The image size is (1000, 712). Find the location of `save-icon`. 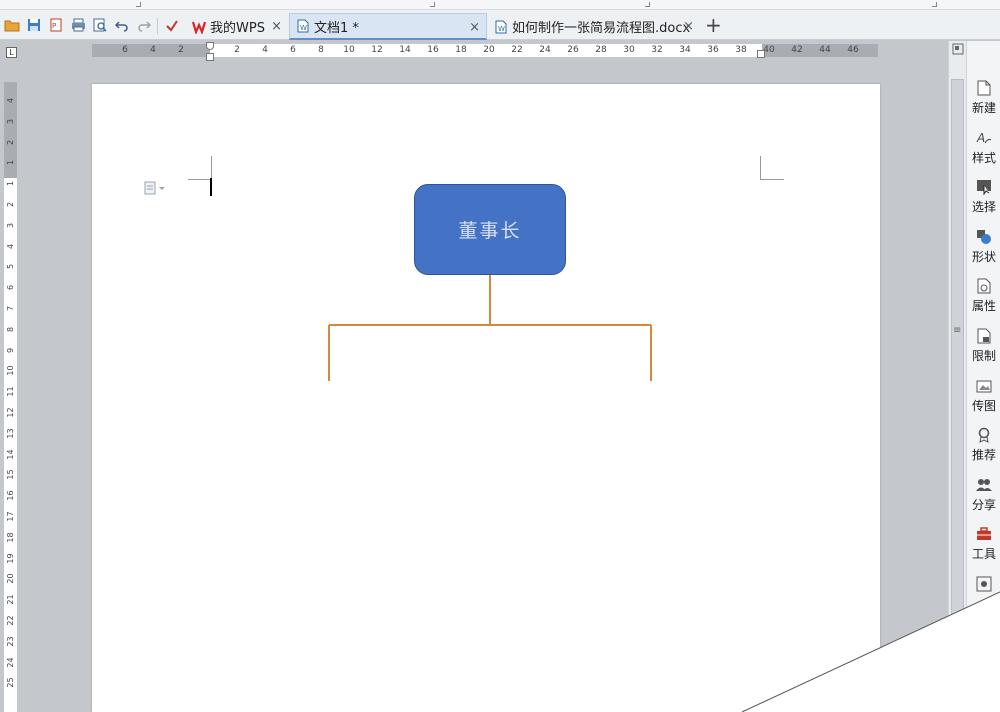

save-icon is located at coordinates (34, 25).